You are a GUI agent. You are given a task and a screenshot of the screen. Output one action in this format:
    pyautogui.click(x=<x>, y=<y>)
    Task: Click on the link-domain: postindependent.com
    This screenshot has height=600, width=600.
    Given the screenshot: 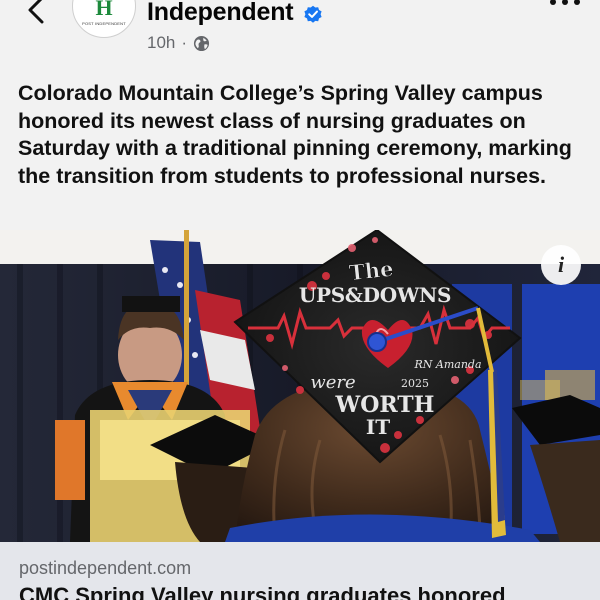 What is the action you would take?
    pyautogui.click(x=105, y=568)
    